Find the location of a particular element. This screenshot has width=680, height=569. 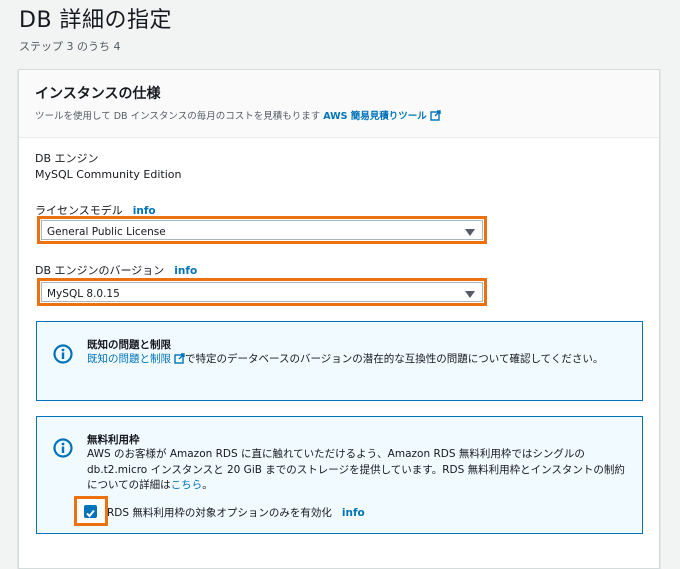

engine-value: MySQL Community Edition is located at coordinates (108, 174).